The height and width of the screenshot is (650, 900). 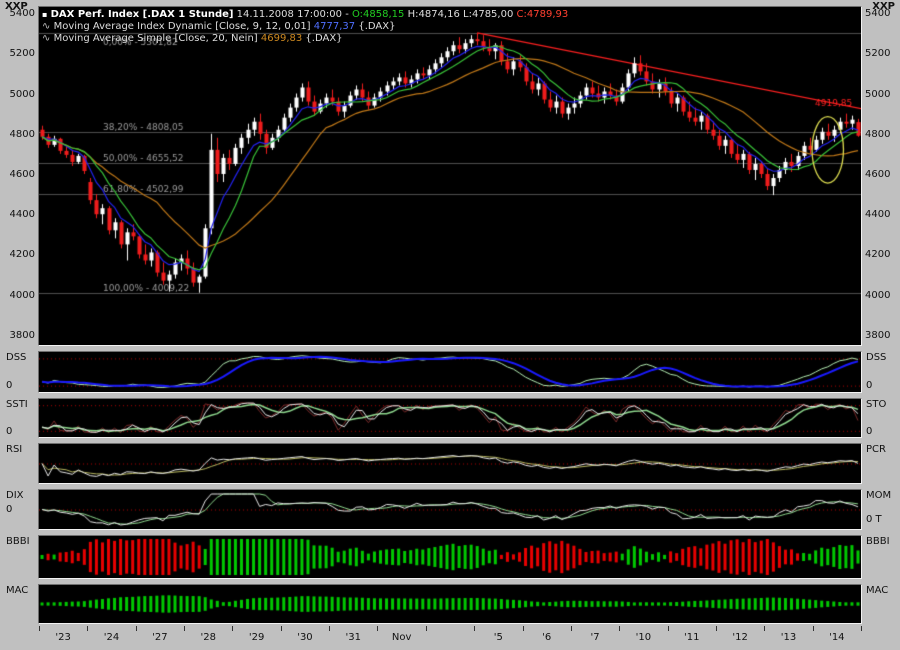 What do you see at coordinates (433, 14) in the screenshot?
I see `high-value: H:4874,16` at bounding box center [433, 14].